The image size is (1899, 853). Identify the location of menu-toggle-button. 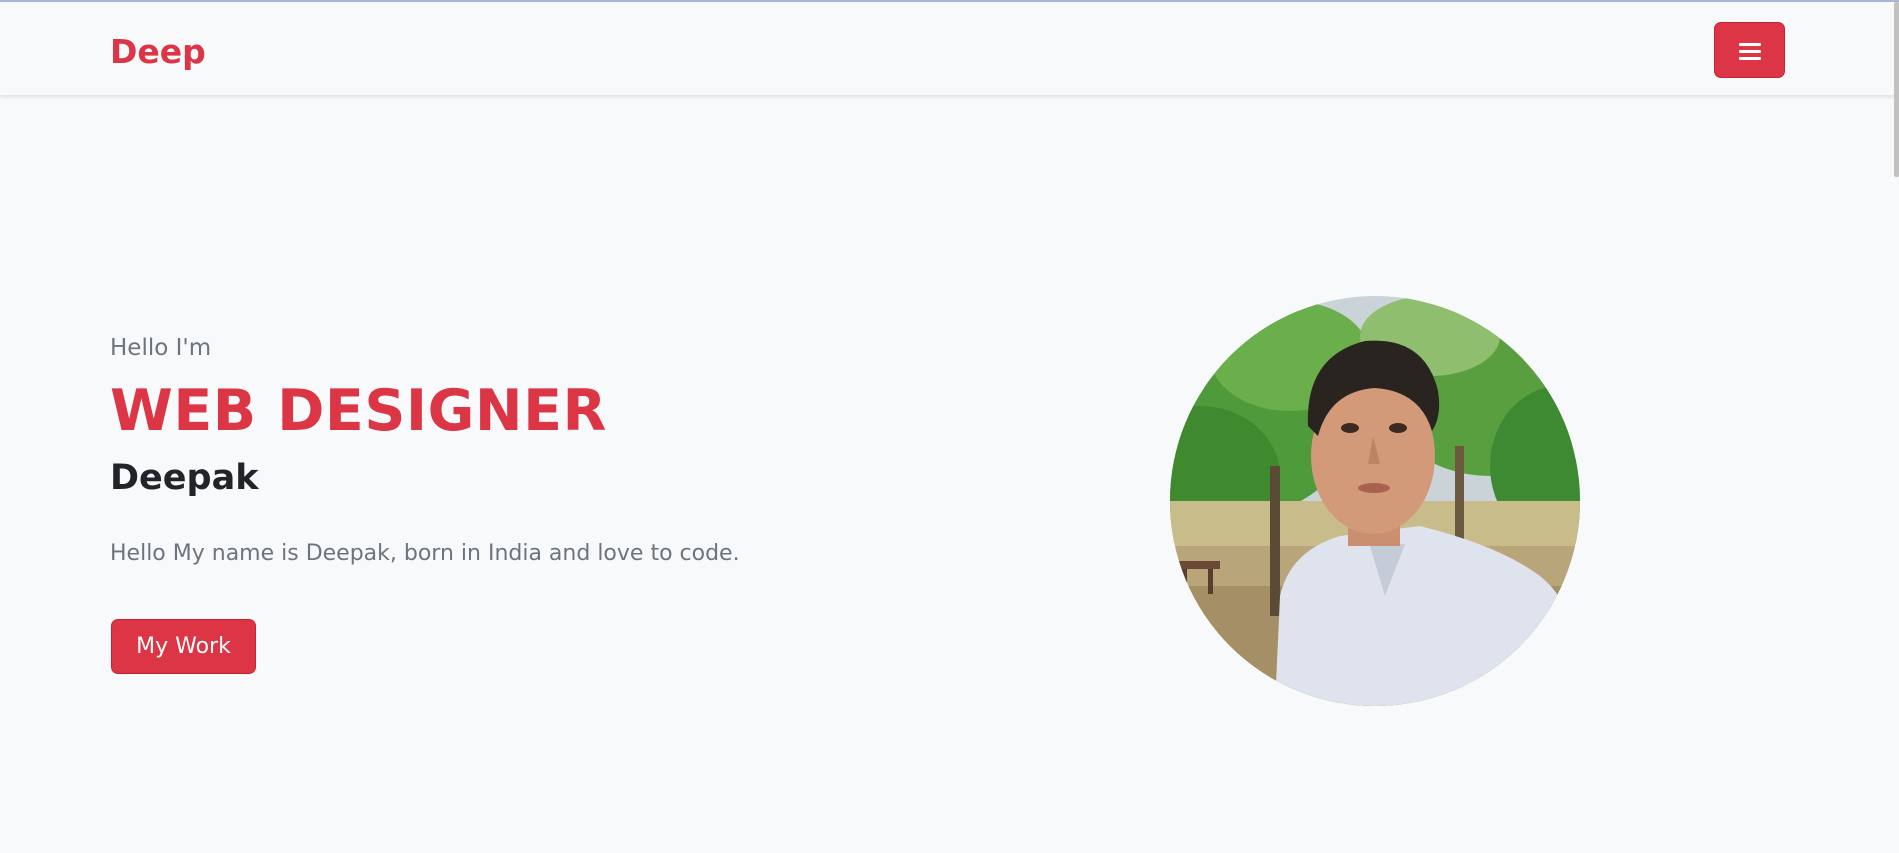
(1749, 50).